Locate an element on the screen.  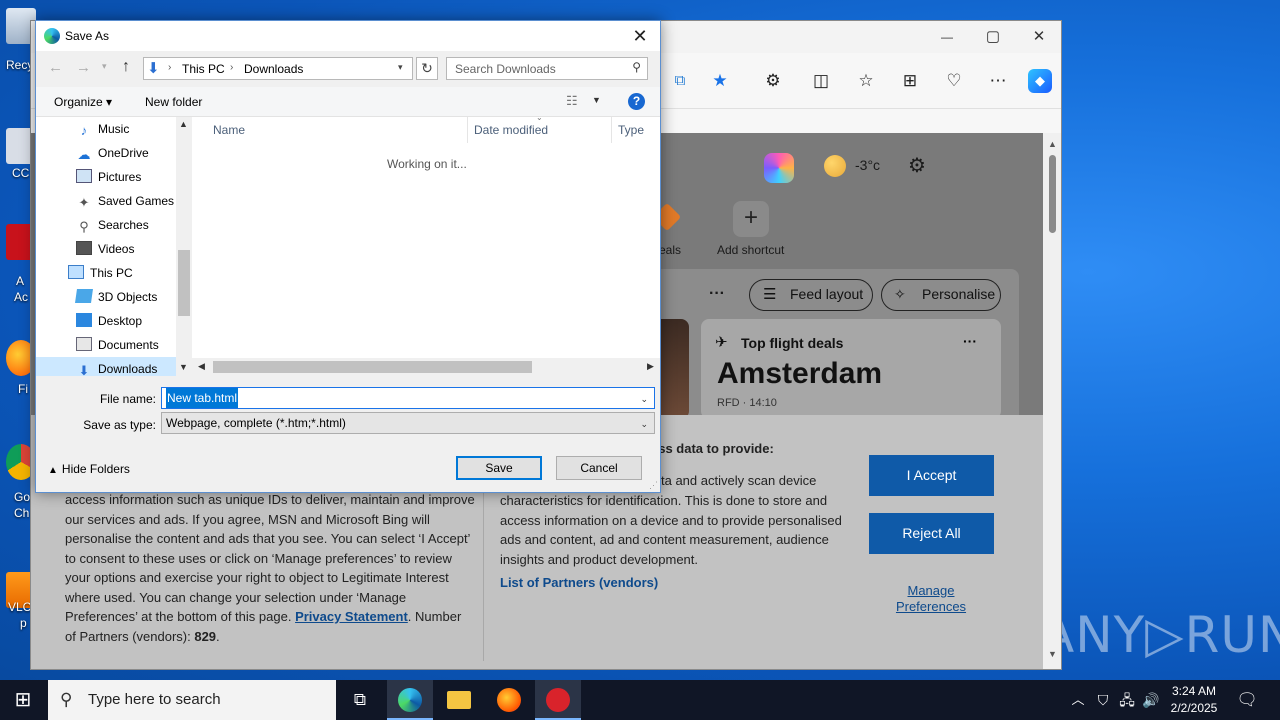
favorite-star-icon: ★ is located at coordinates (720, 81).